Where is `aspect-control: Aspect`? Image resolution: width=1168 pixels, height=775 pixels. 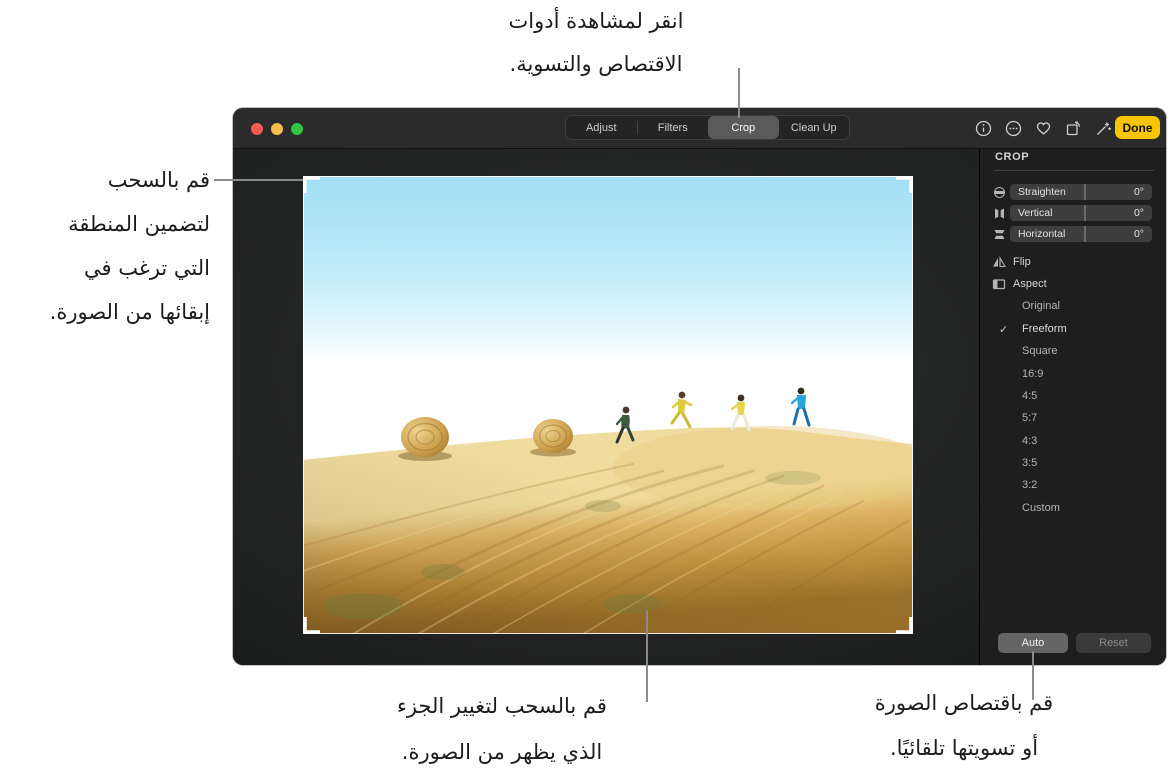 aspect-control: Aspect is located at coordinates (1019, 284).